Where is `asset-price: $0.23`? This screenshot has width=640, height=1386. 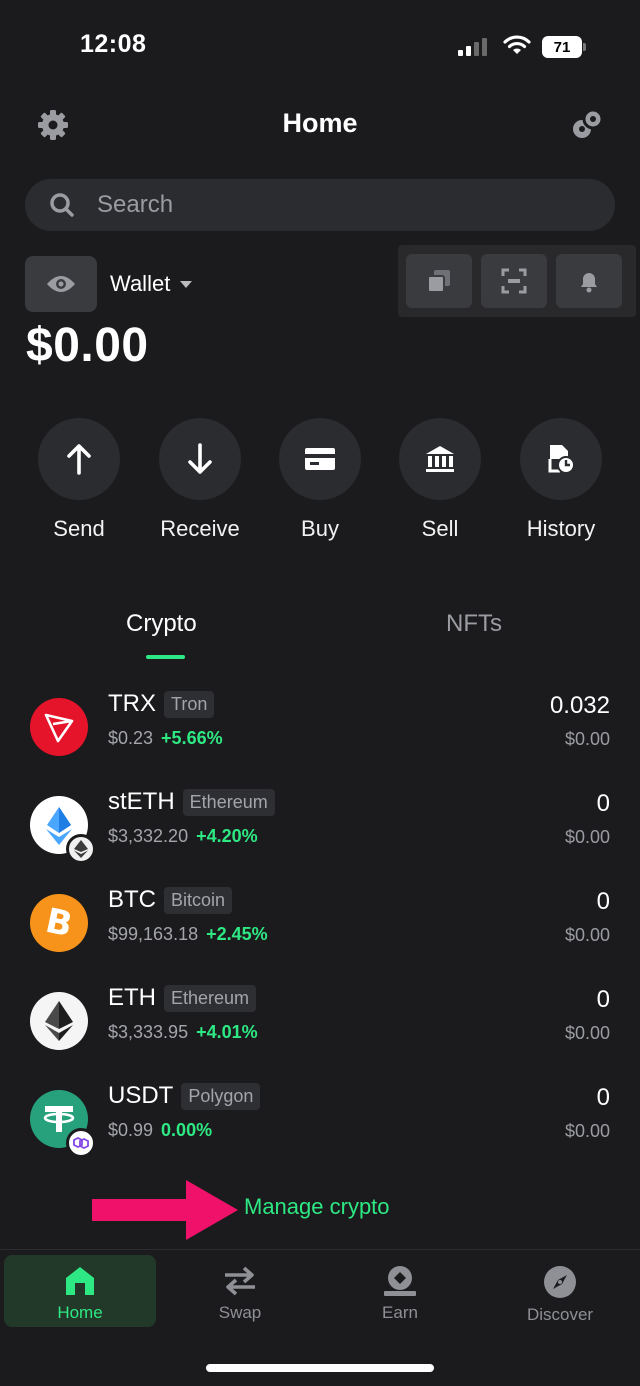
asset-price: $0.23 is located at coordinates (131, 738).